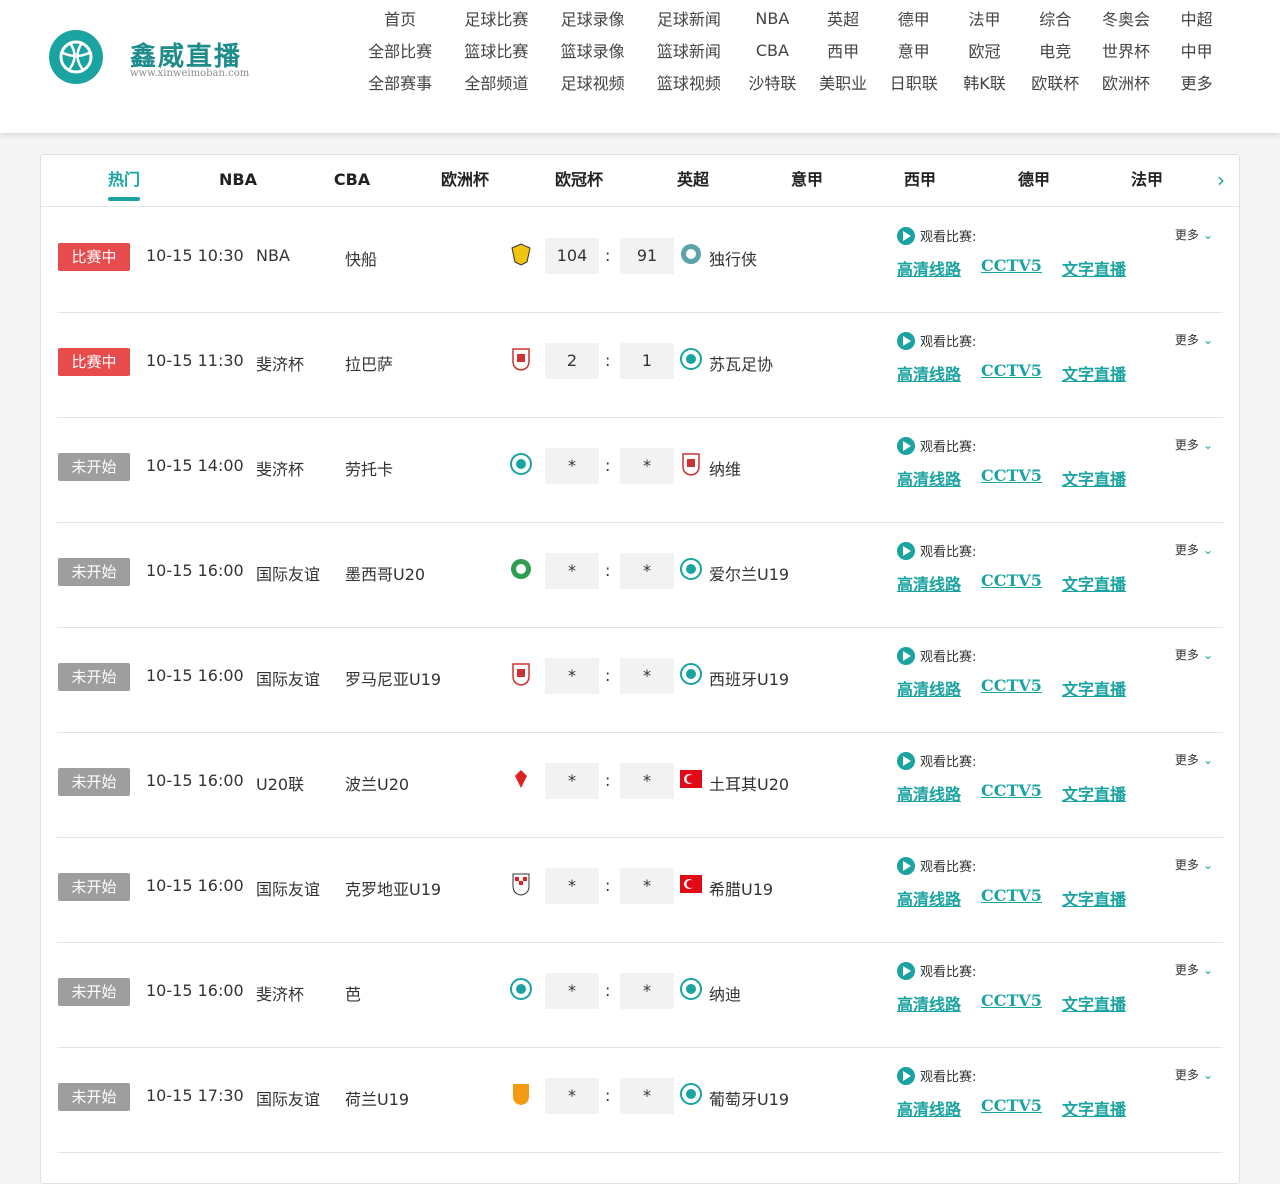  What do you see at coordinates (369, 363) in the screenshot?
I see `home-team: 拉巴萨` at bounding box center [369, 363].